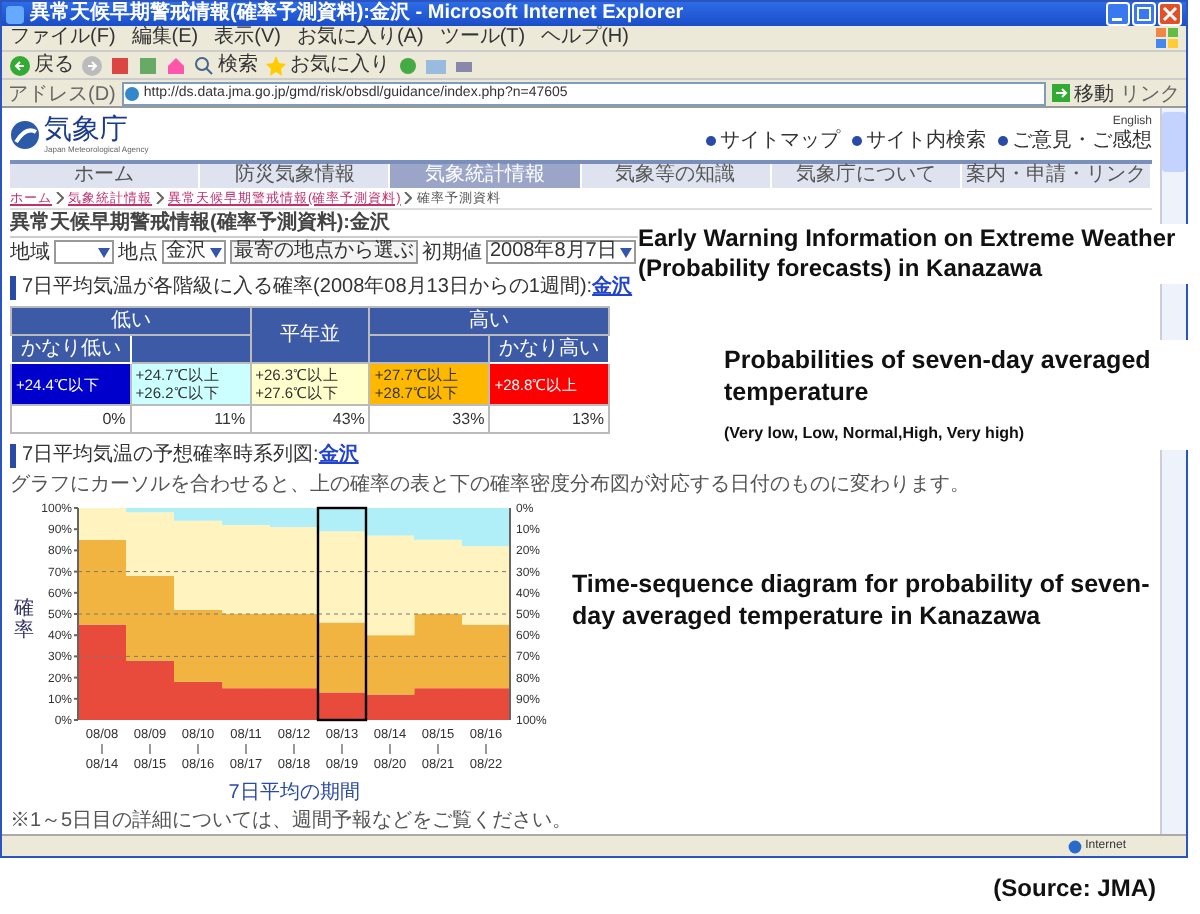 This screenshot has height=914, width=1200. What do you see at coordinates (131, 321) in the screenshot?
I see `group-header: 低い` at bounding box center [131, 321].